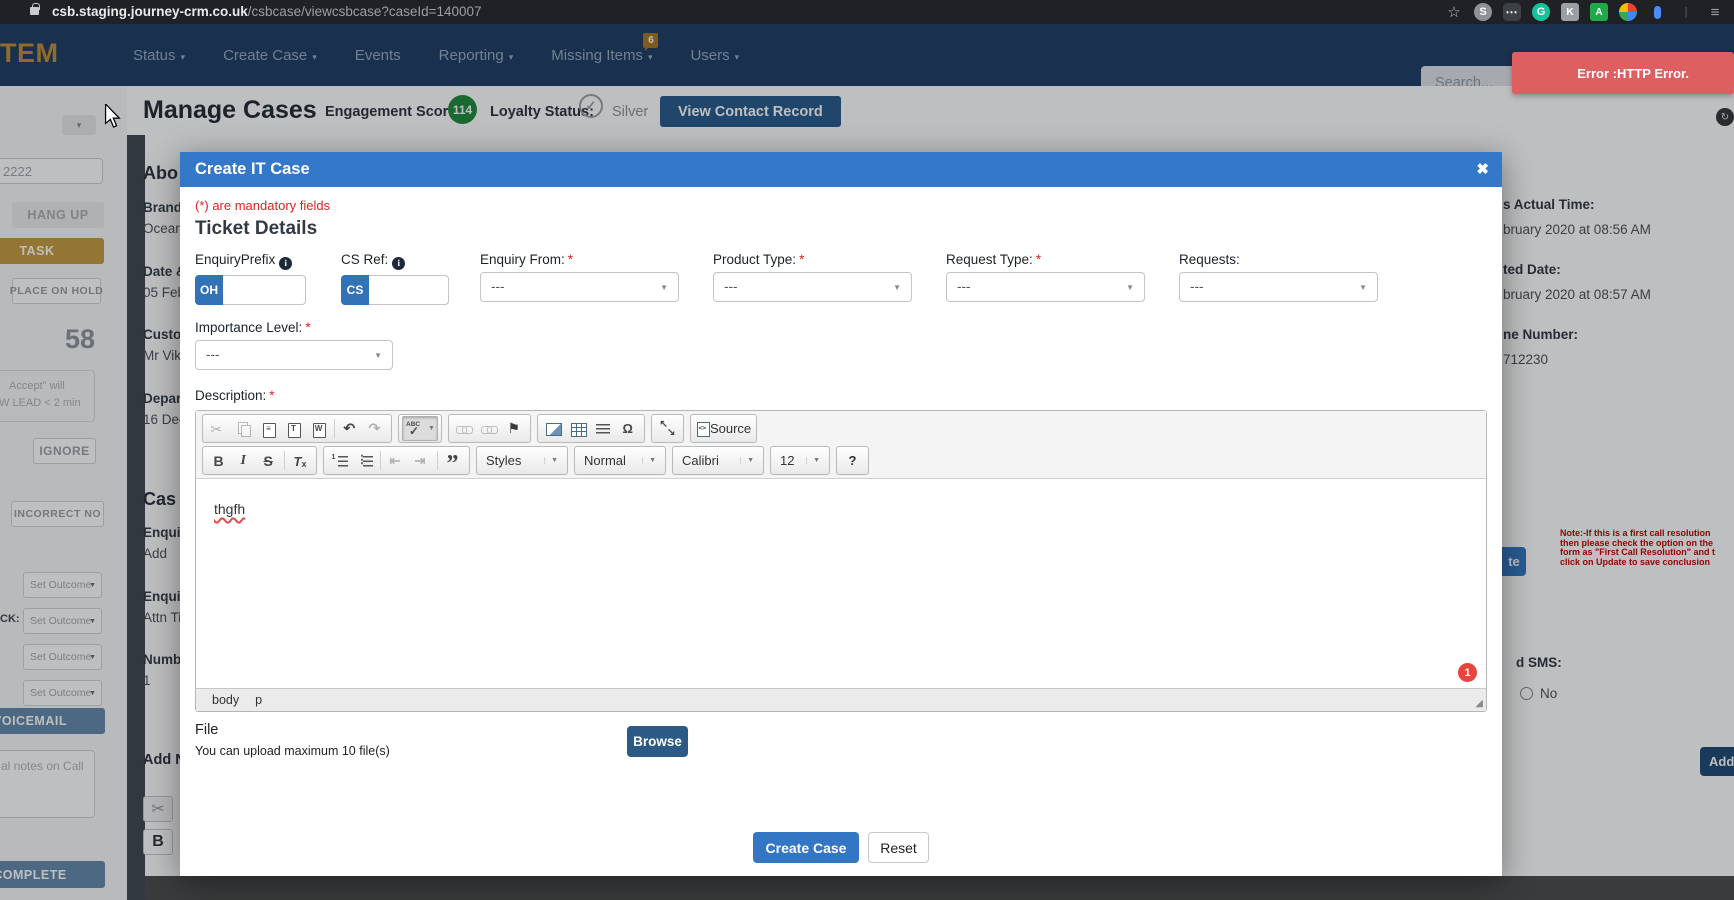  What do you see at coordinates (235, 395) in the screenshot?
I see `description-label: Description: *` at bounding box center [235, 395].